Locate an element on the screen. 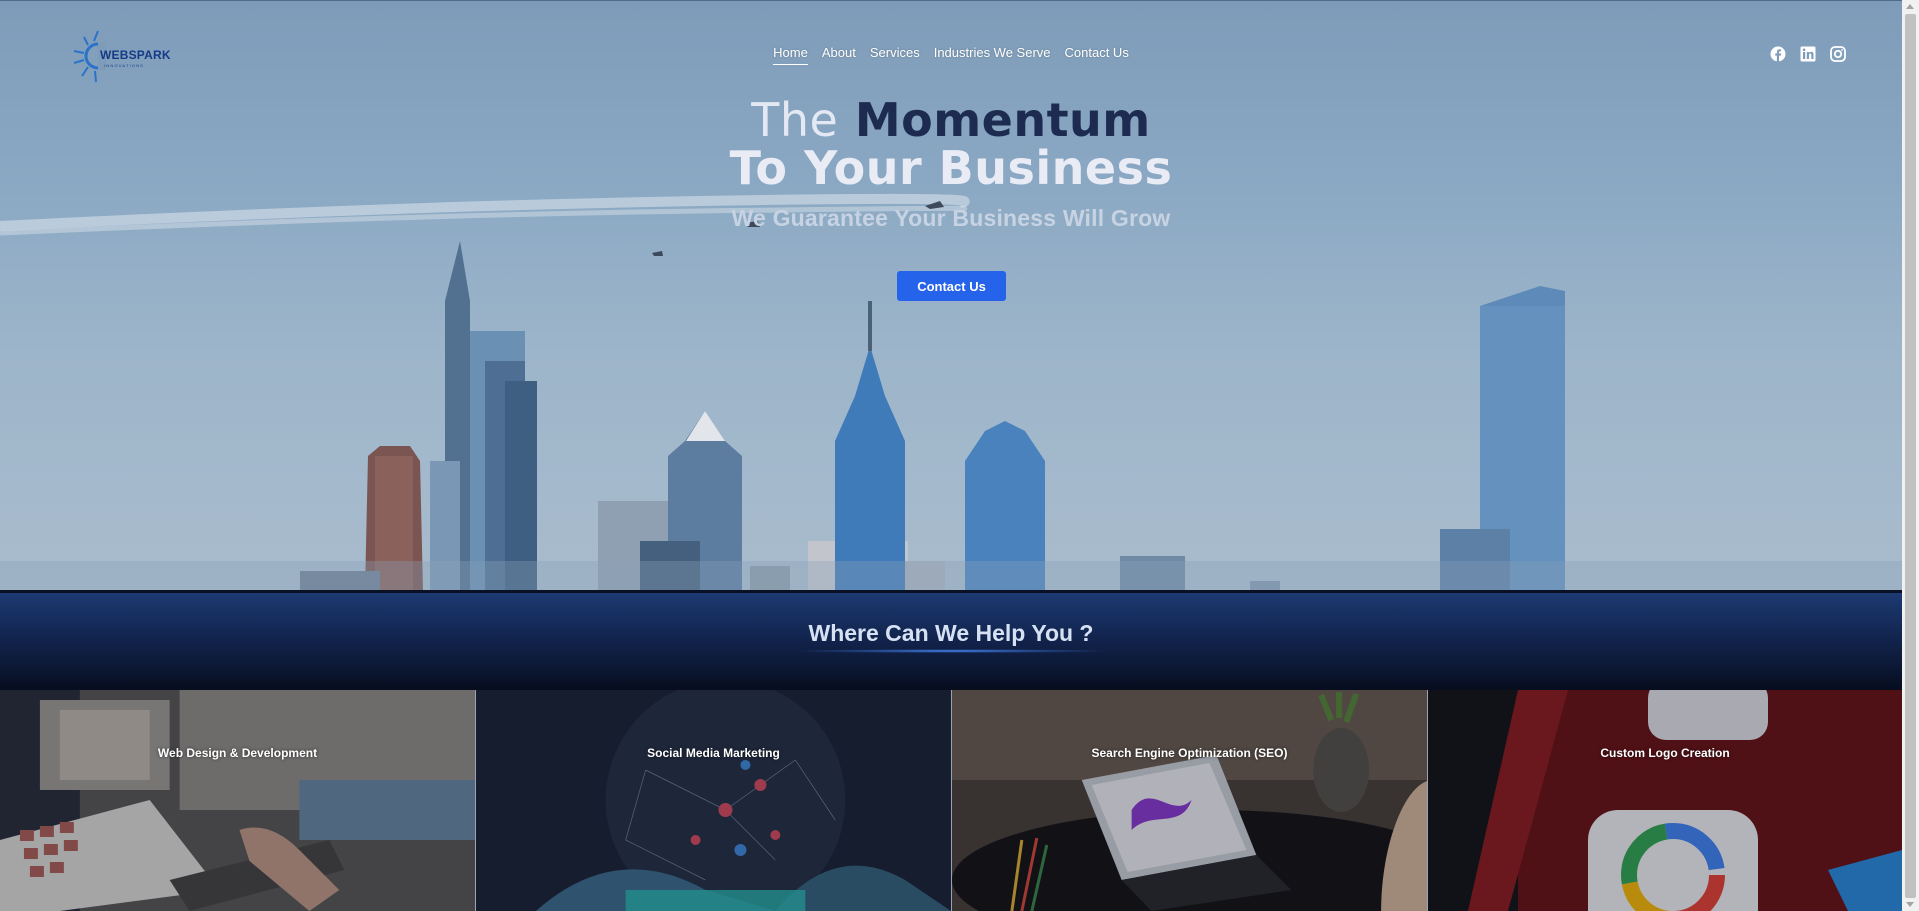 The width and height of the screenshot is (1919, 911). service-title: Custom Logo Creation is located at coordinates (1665, 753).